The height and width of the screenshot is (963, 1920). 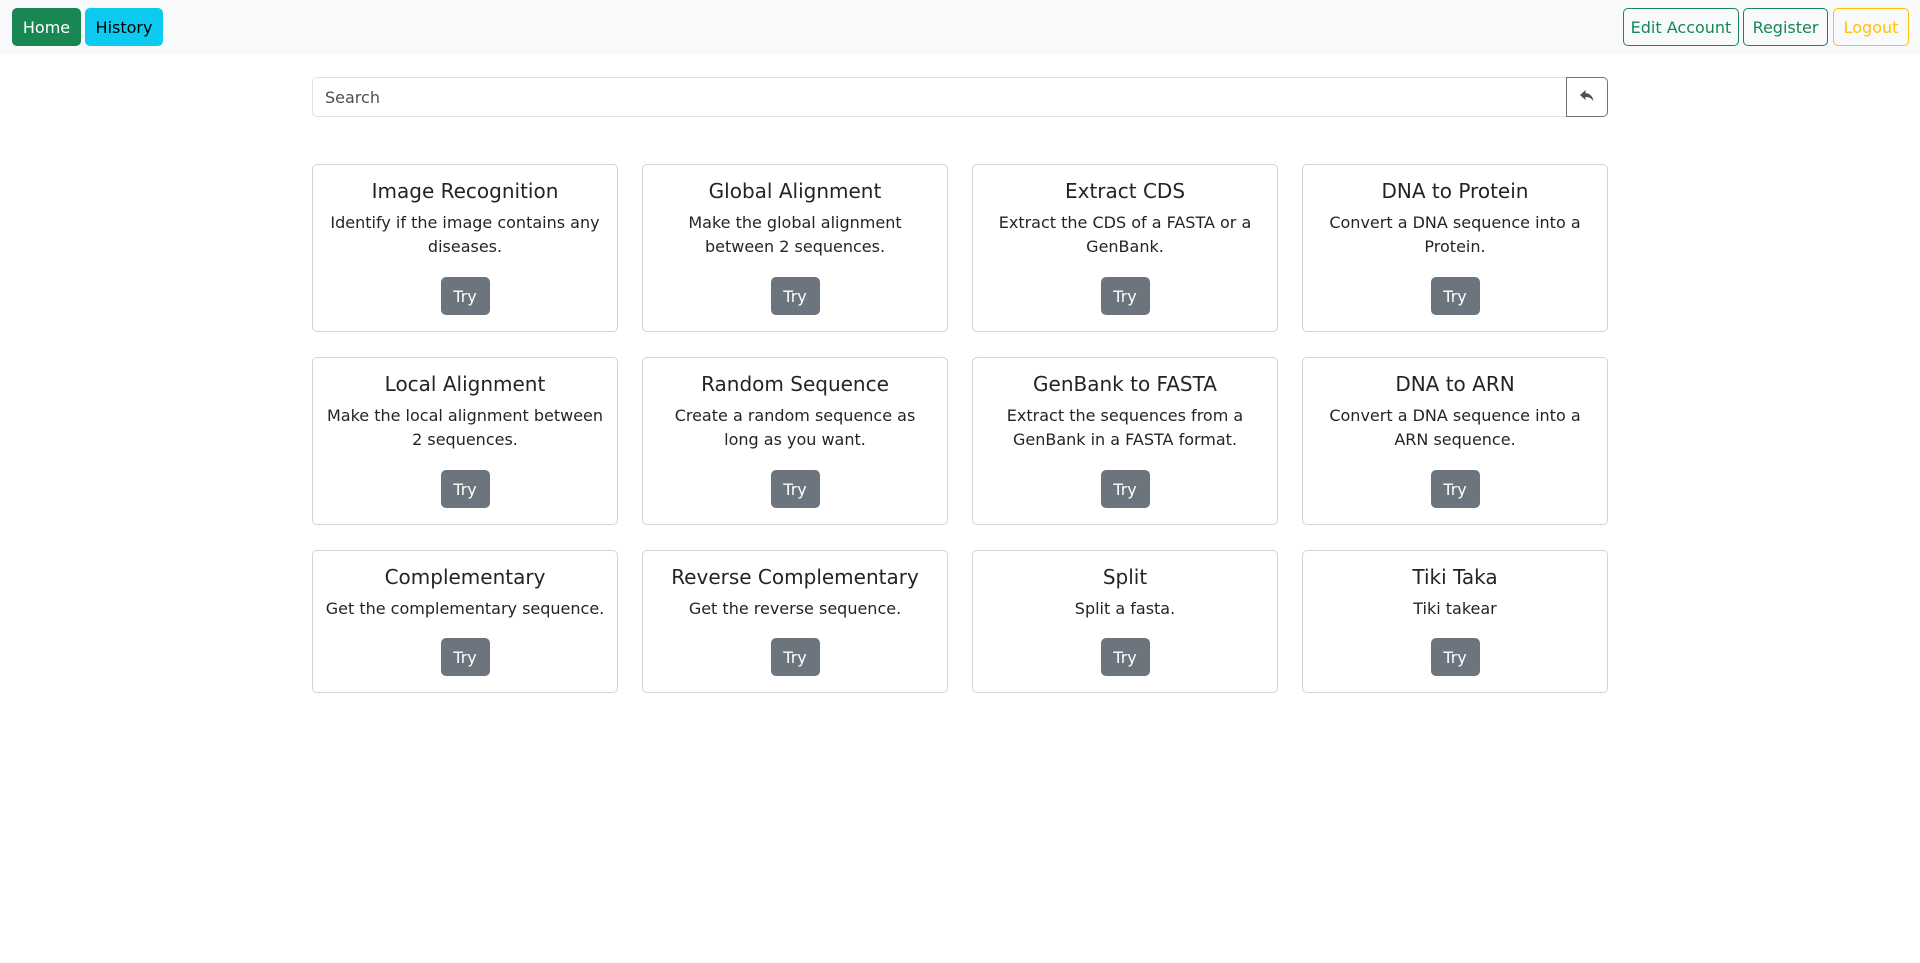 What do you see at coordinates (465, 191) in the screenshot?
I see `card-title: Image Recognition` at bounding box center [465, 191].